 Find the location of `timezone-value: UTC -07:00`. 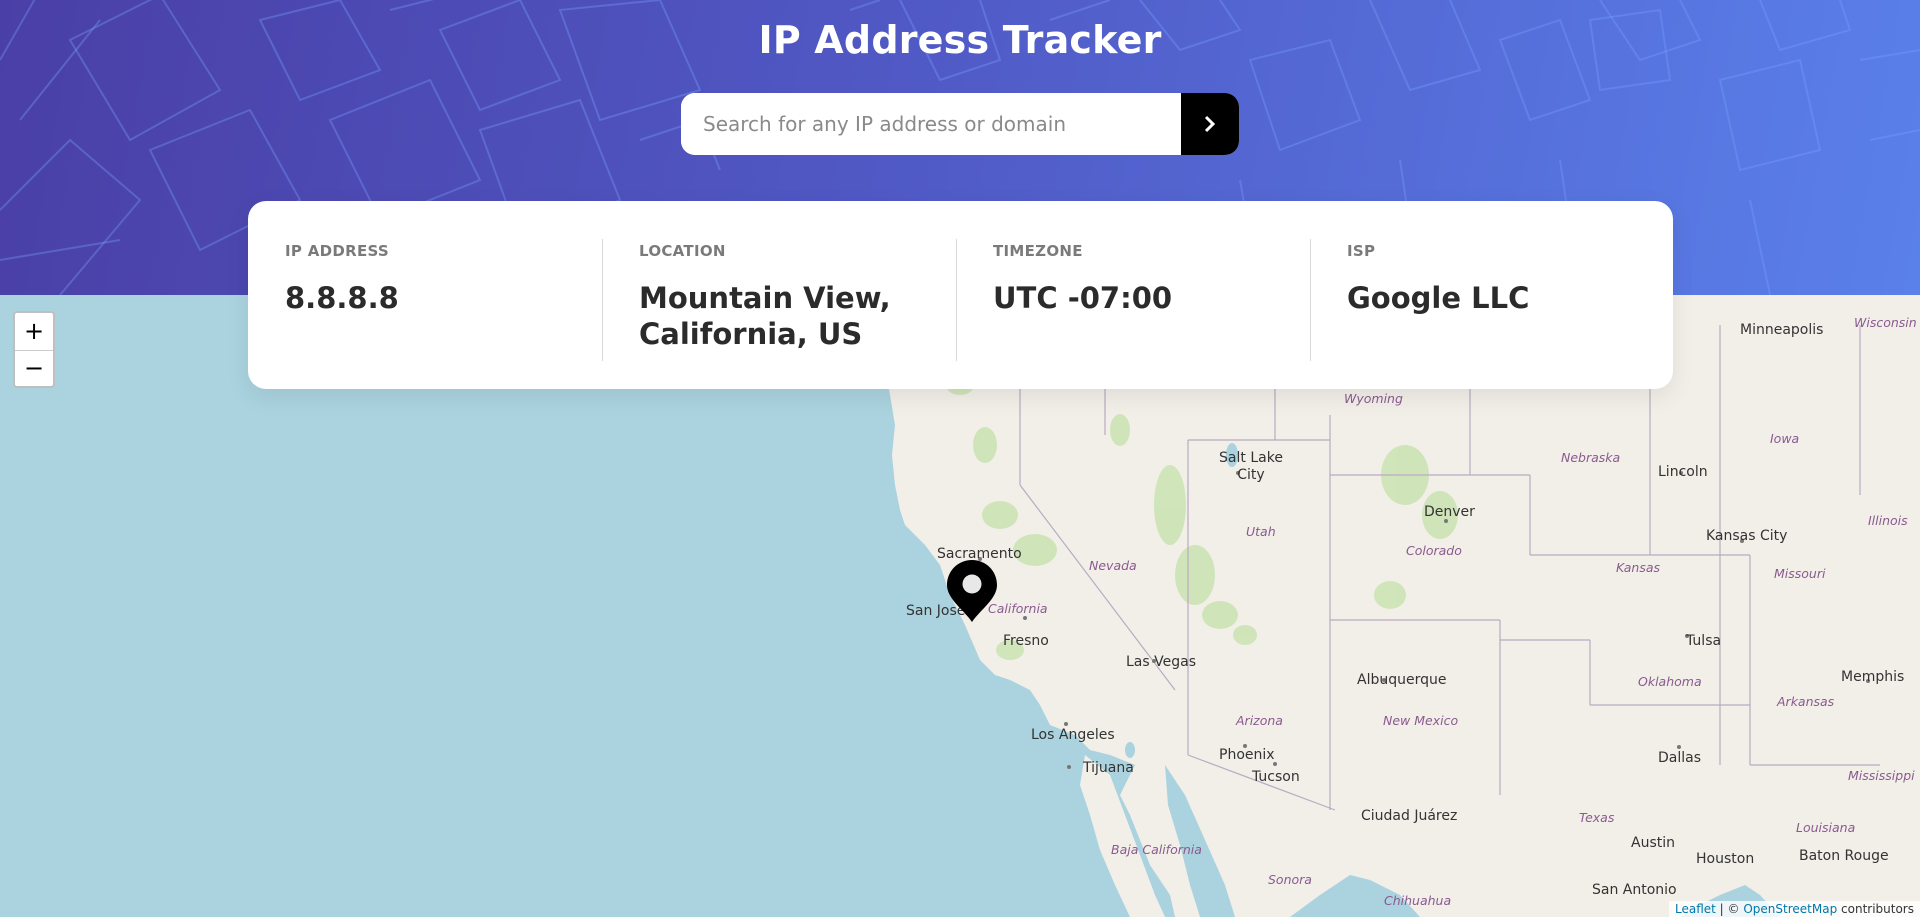

timezone-value: UTC -07:00 is located at coordinates (1083, 298).